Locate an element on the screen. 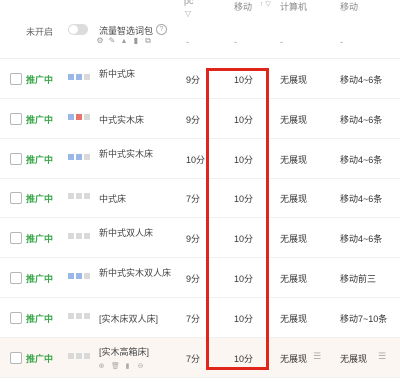 This screenshot has width=400, height=382. zoom-out-icon: ⊖ is located at coordinates (140, 366).